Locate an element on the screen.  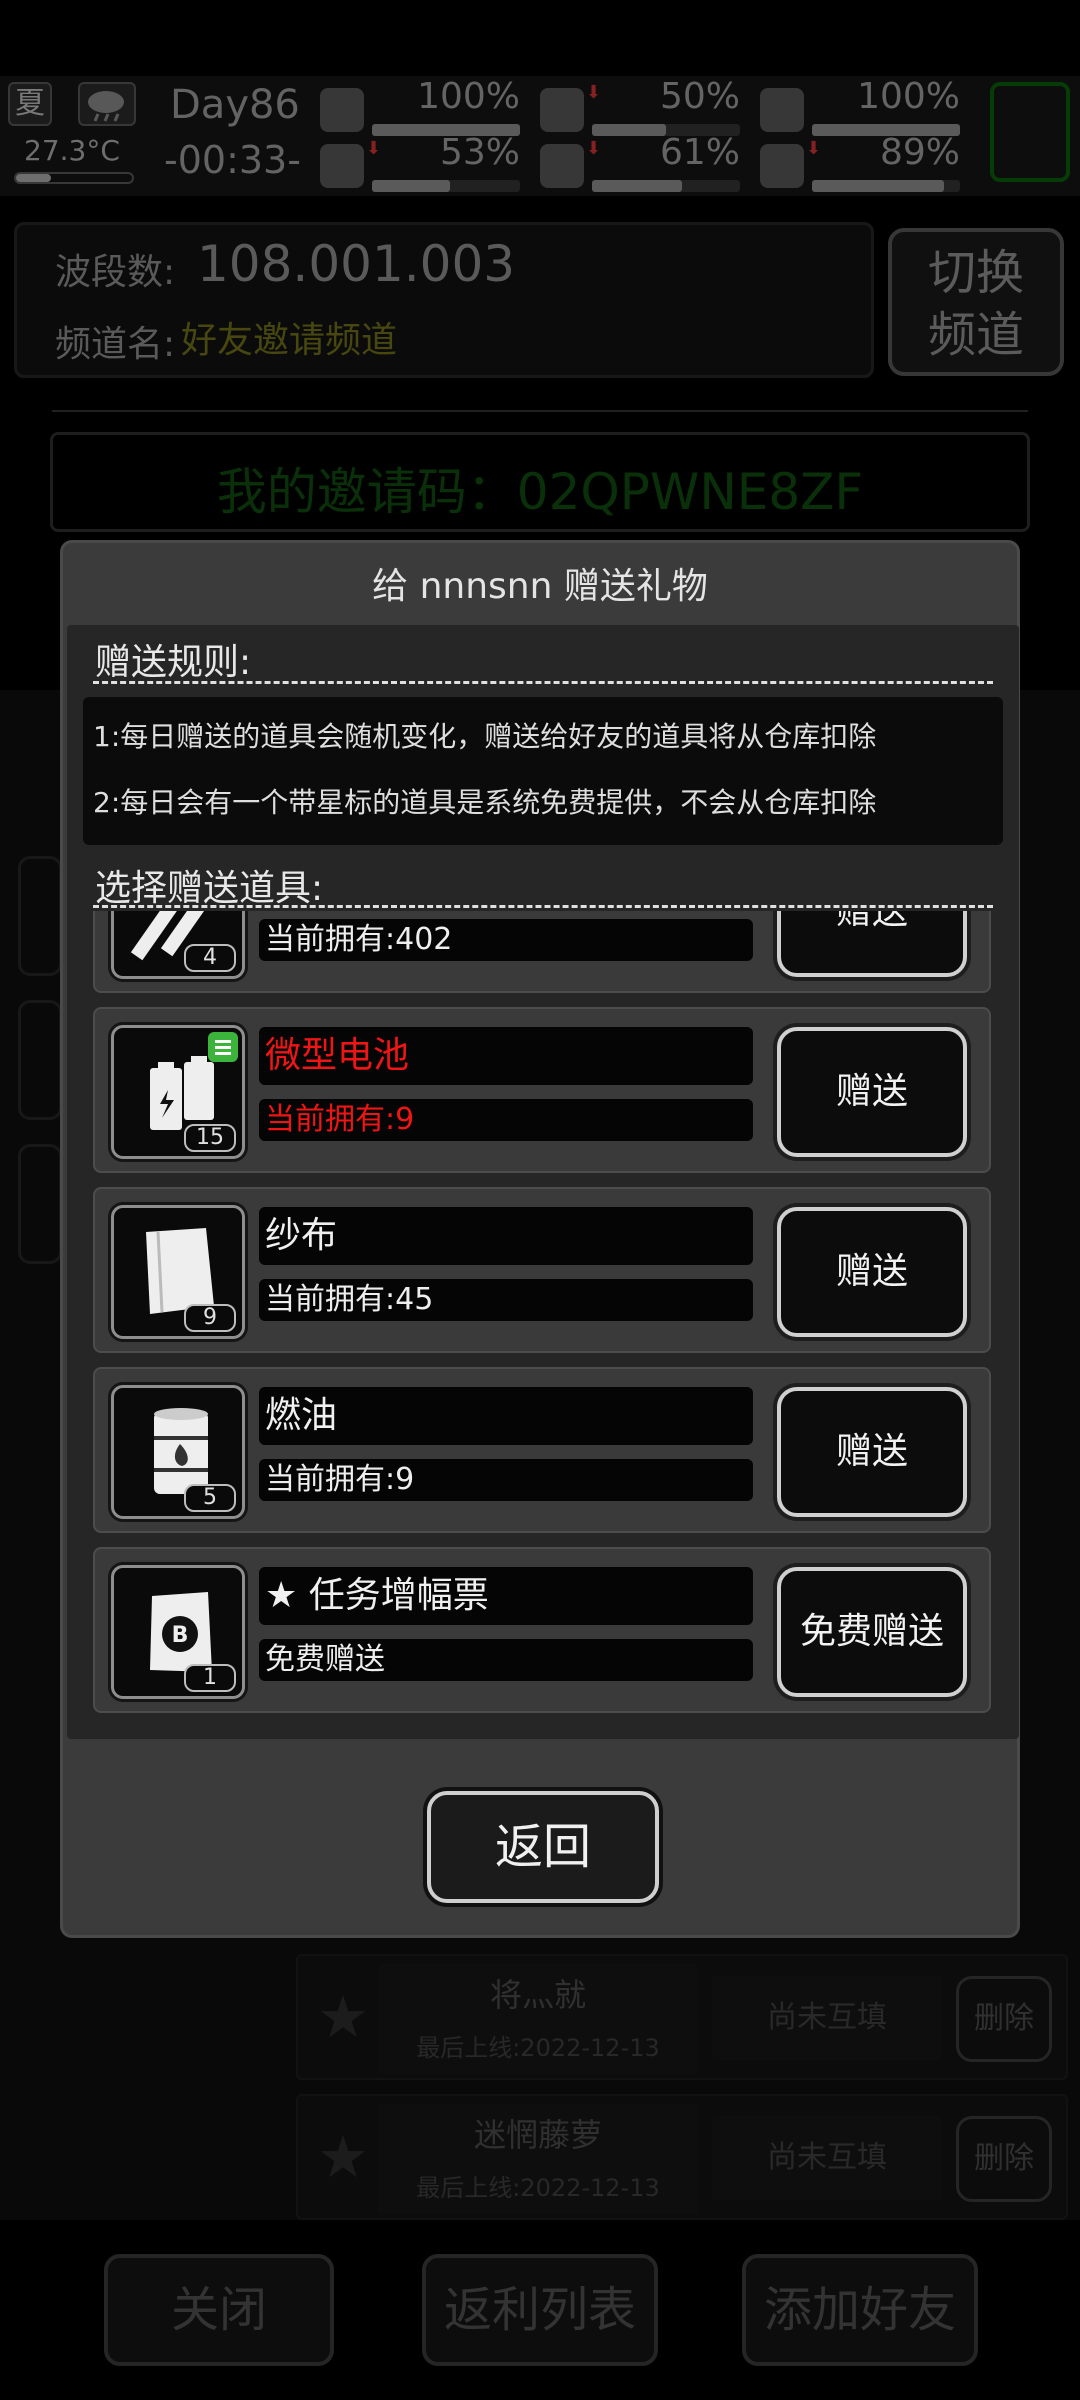
new-badge-icon is located at coordinates (223, 1047).